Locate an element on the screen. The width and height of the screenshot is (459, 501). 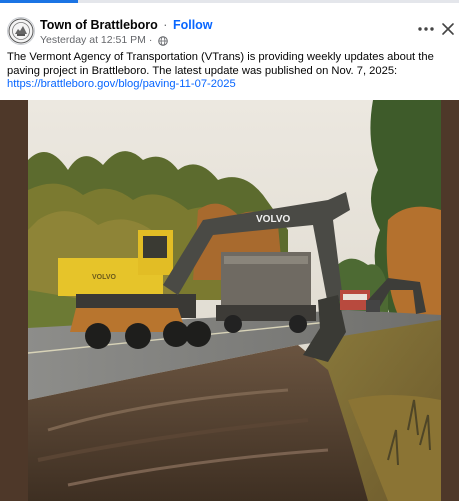
more-options-button is located at coordinates (426, 29).